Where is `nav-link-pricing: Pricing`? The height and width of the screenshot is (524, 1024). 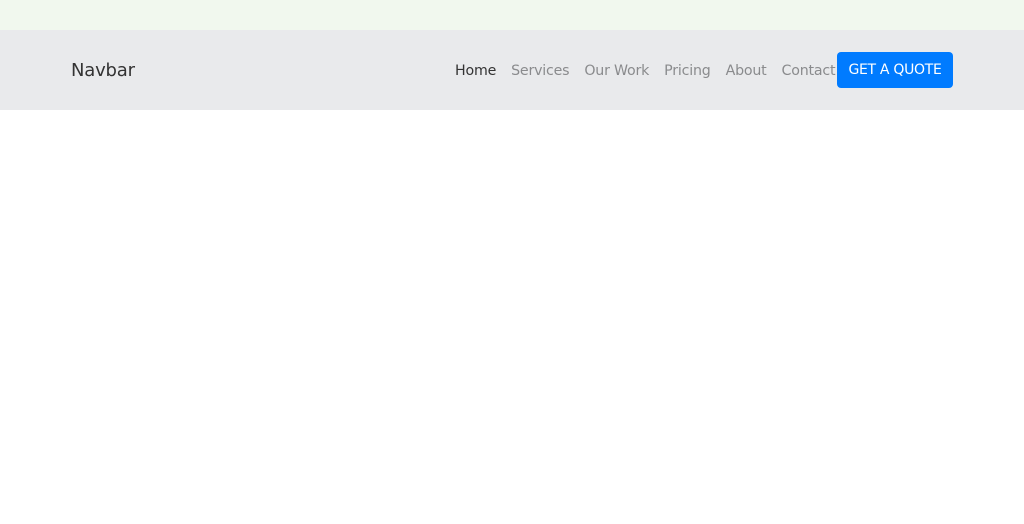 nav-link-pricing: Pricing is located at coordinates (687, 71).